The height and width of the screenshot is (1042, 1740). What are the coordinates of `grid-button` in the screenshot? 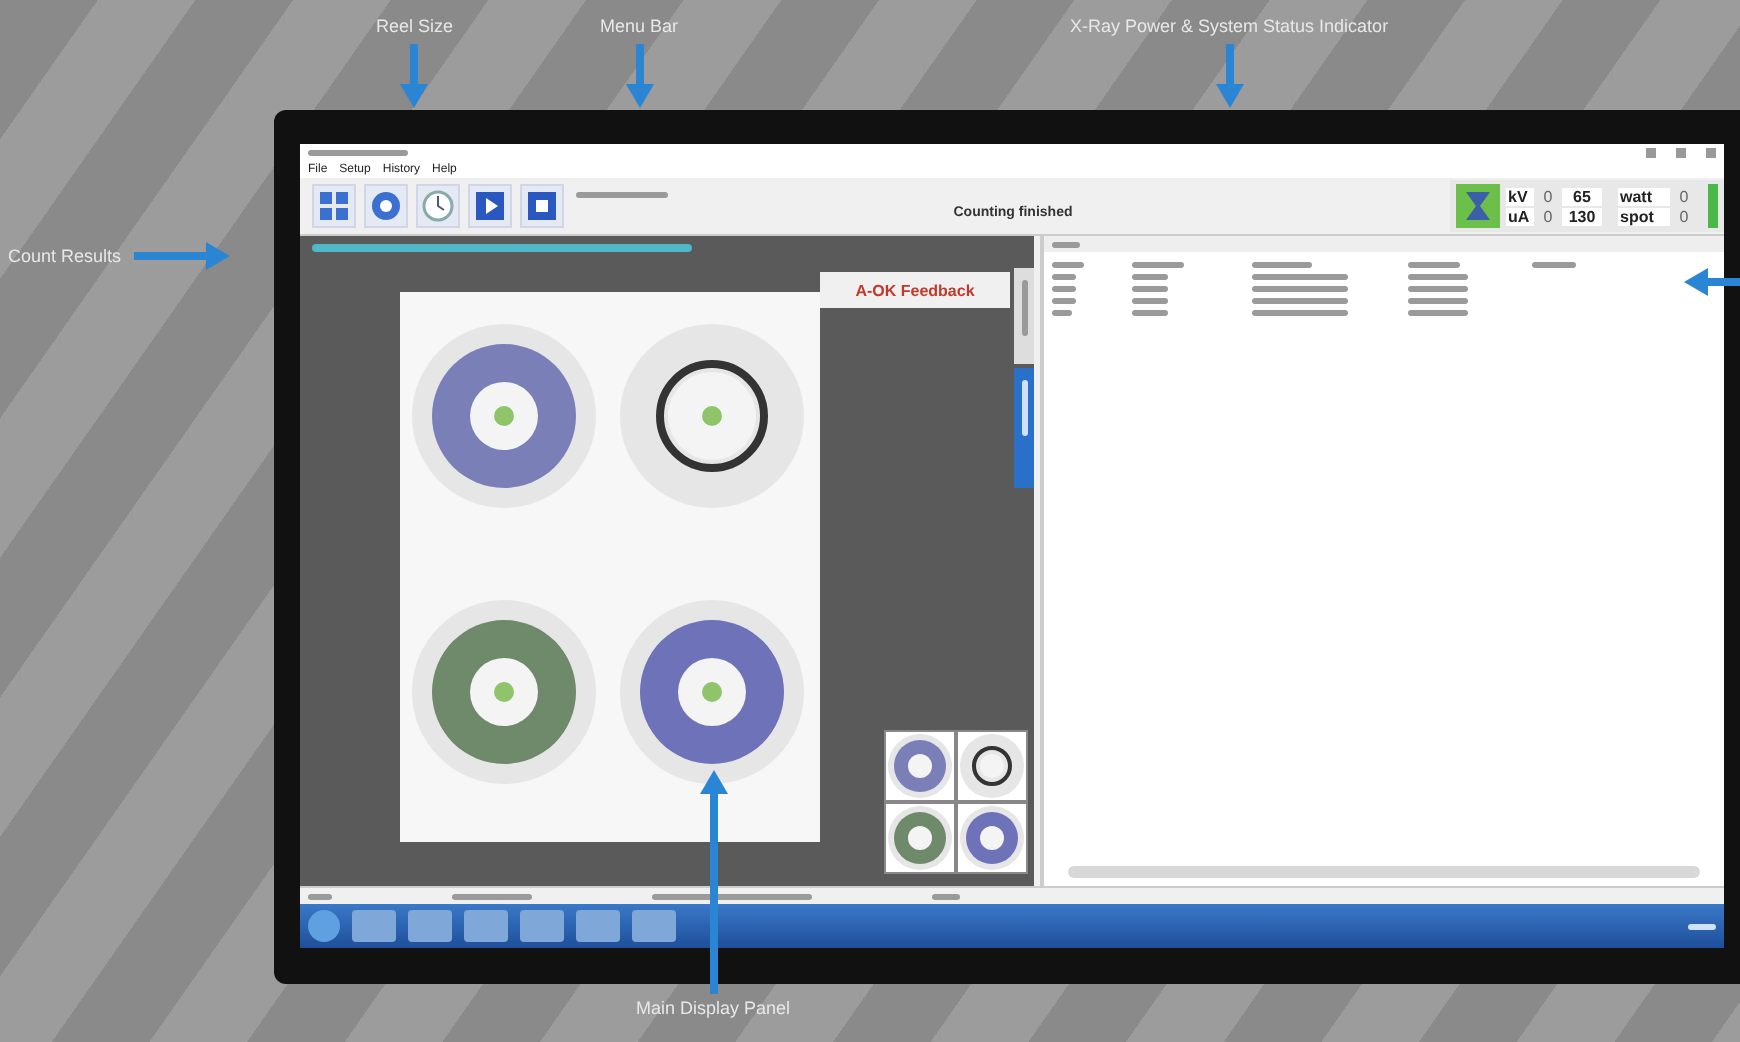 It's located at (334, 206).